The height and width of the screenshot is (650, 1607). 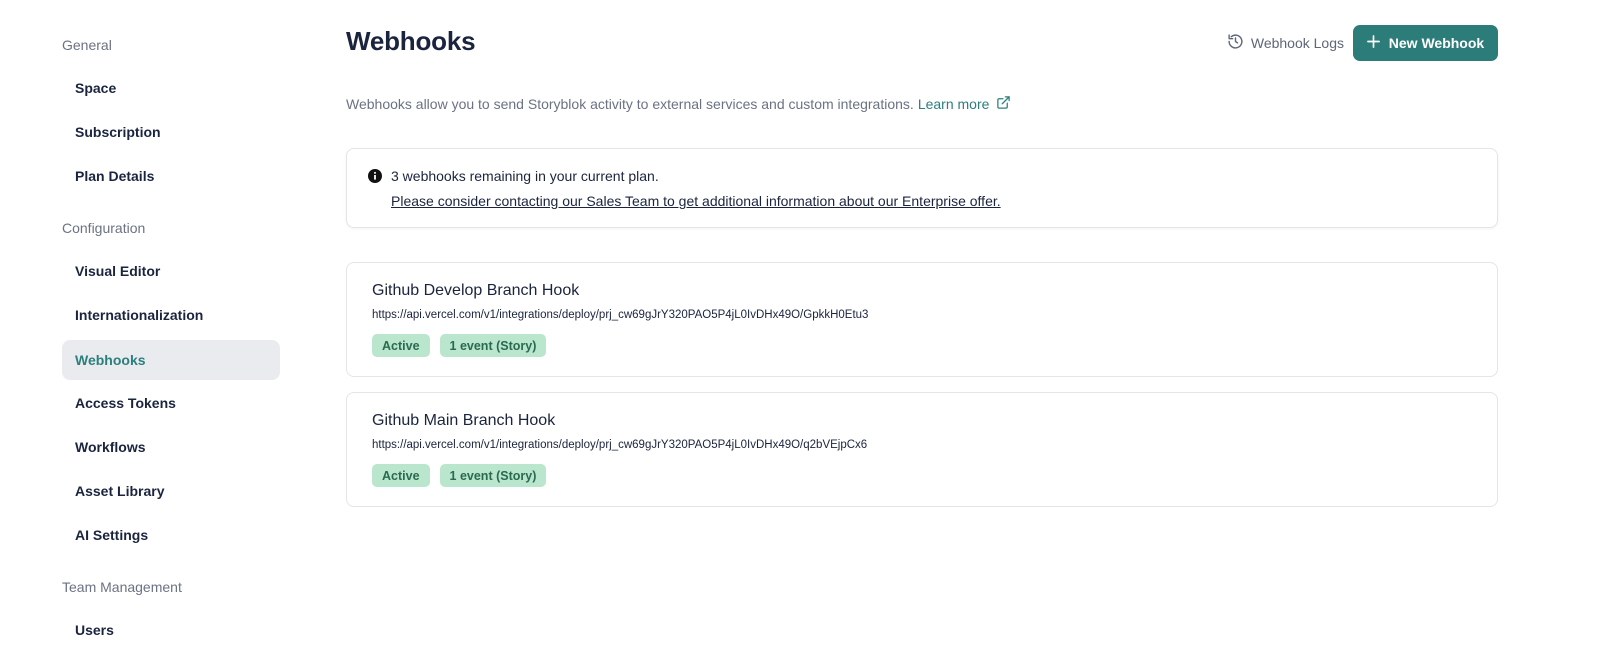 What do you see at coordinates (87, 45) in the screenshot?
I see `section-title-general: General` at bounding box center [87, 45].